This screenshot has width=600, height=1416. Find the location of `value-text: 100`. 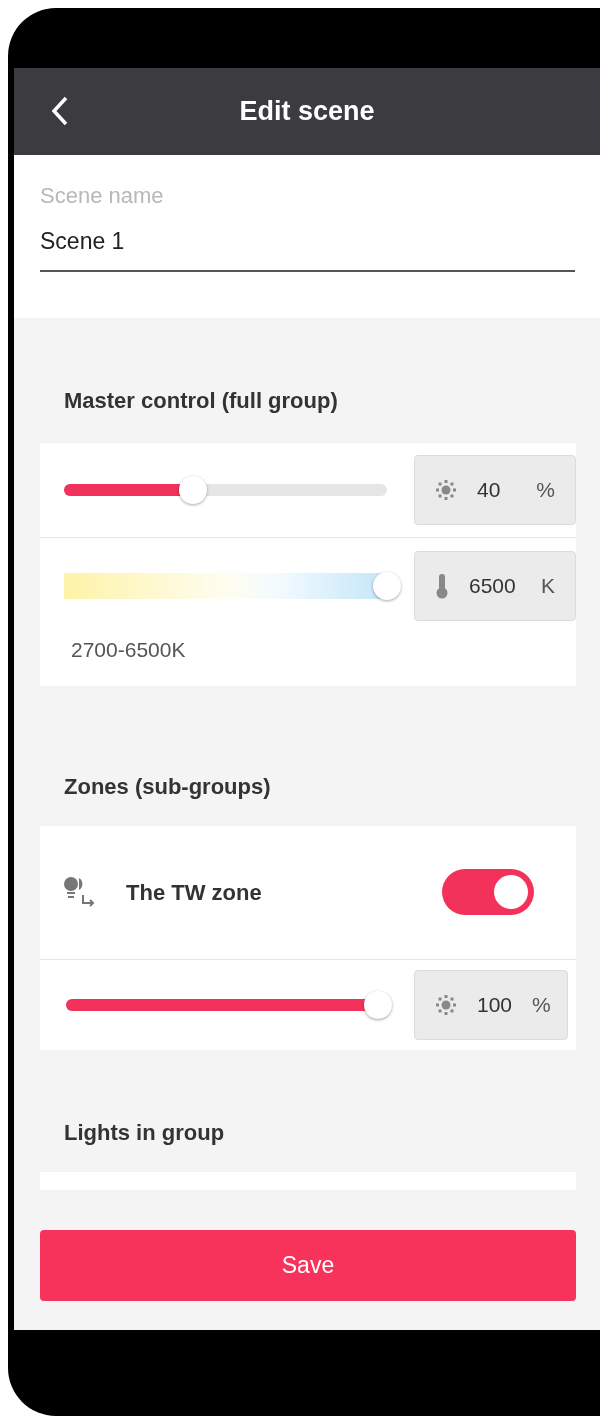

value-text: 100 is located at coordinates (495, 1004).